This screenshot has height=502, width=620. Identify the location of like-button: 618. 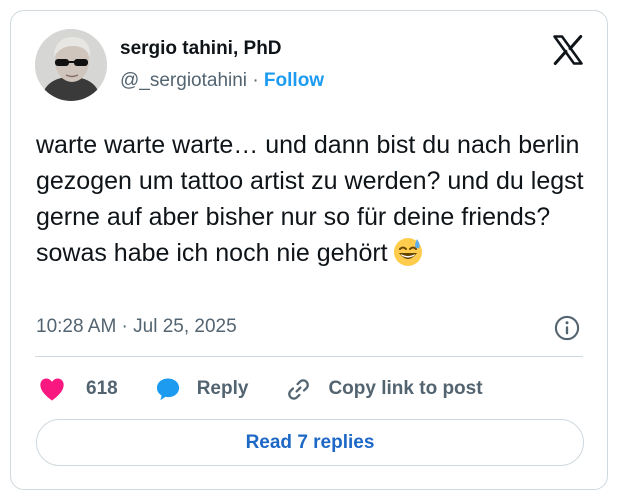
(78, 389).